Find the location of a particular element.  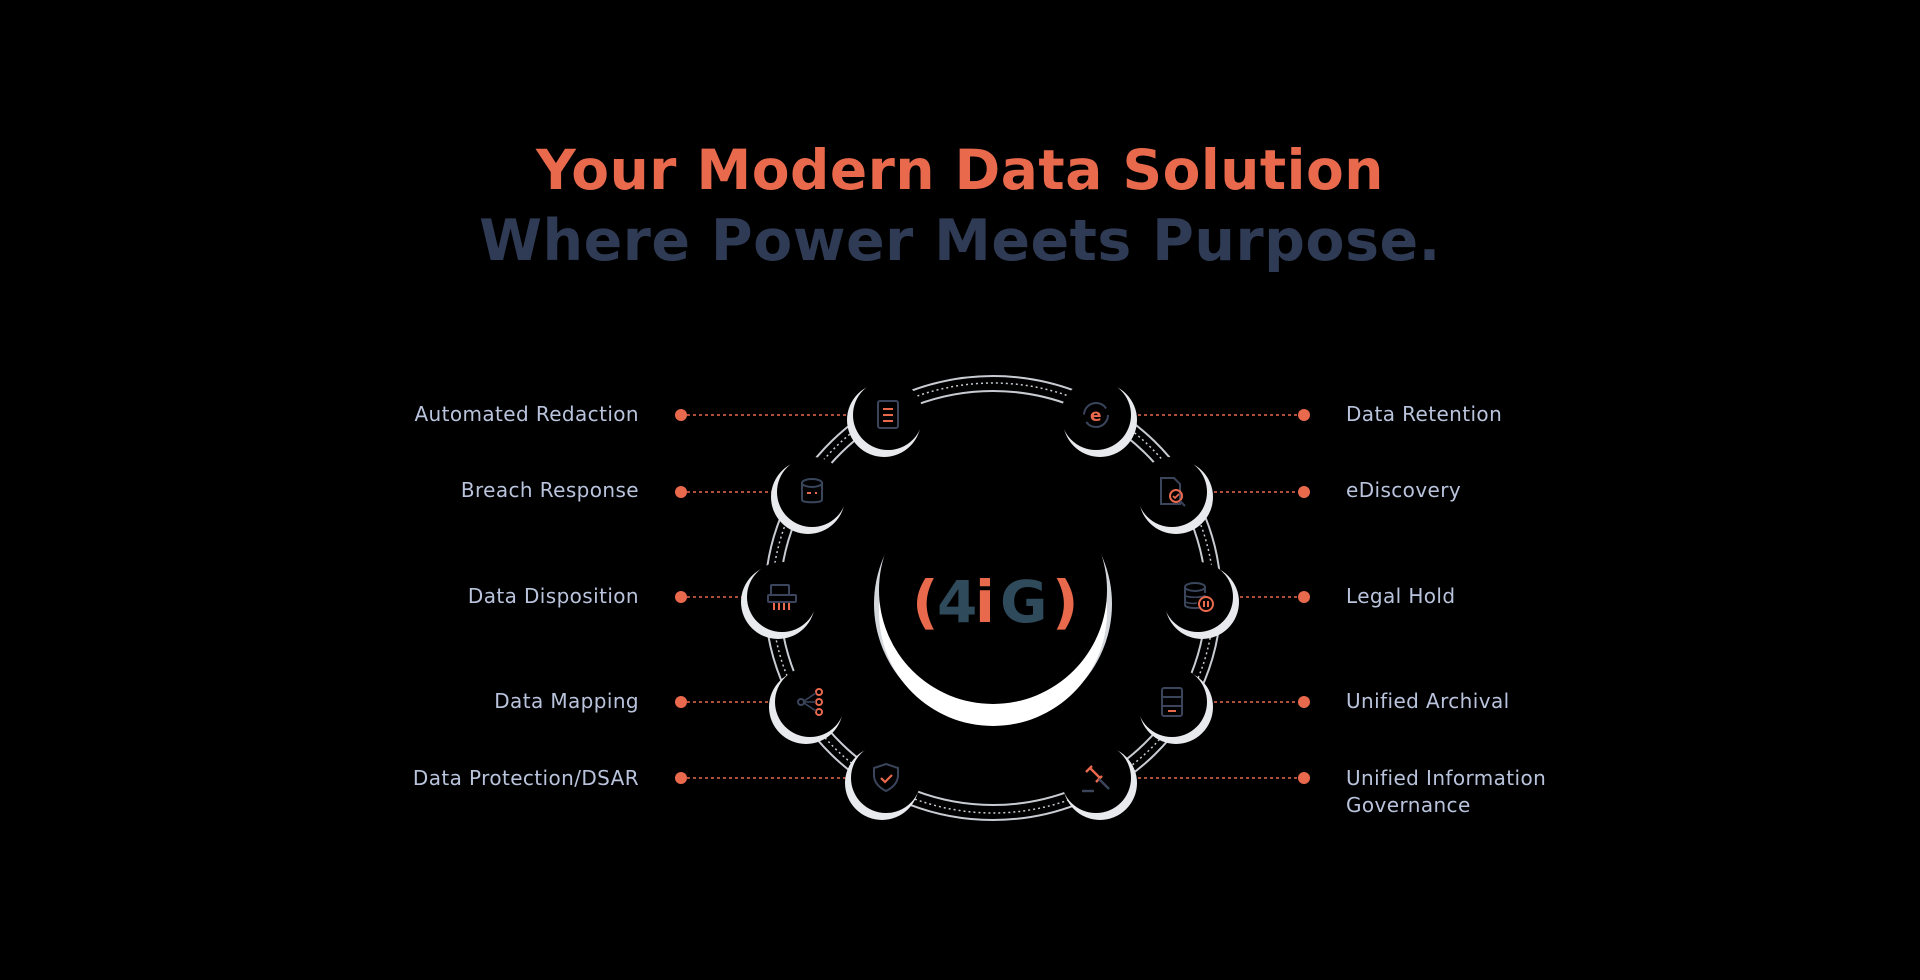

node-e-cycle: e is located at coordinates (1099, 418).